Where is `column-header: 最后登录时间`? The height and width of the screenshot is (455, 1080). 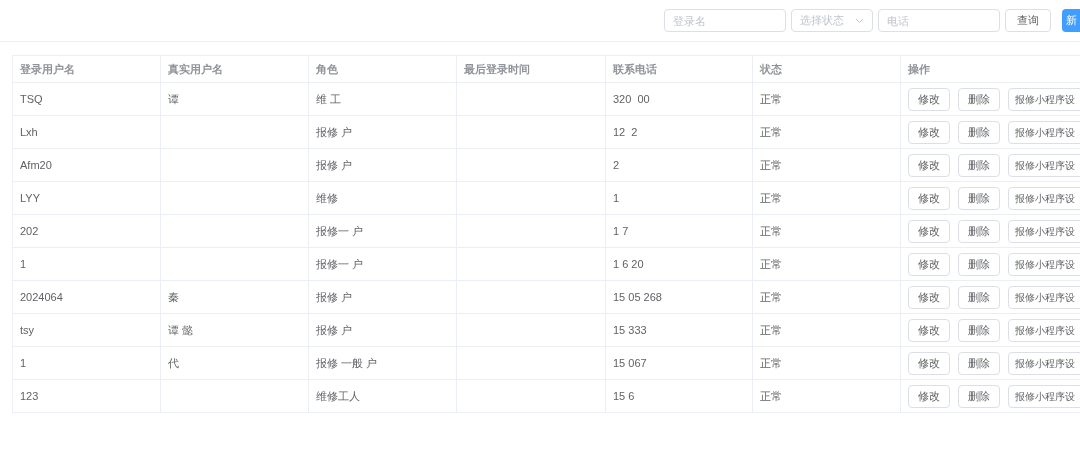
column-header: 最后登录时间 is located at coordinates (497, 69).